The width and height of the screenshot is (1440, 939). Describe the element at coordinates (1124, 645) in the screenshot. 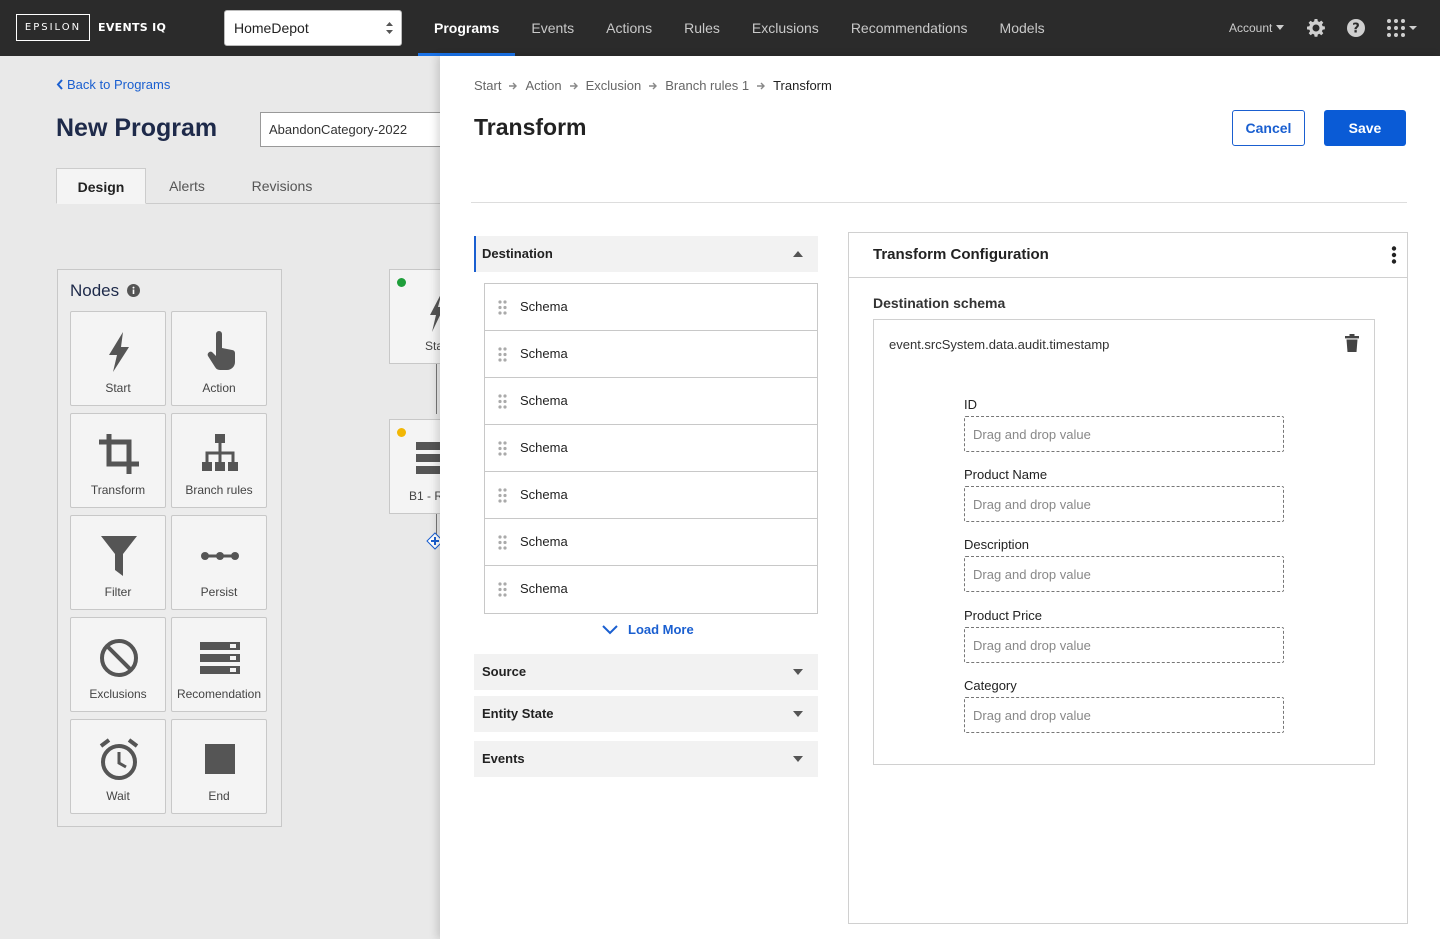

I see `product-price-drop-field` at that location.